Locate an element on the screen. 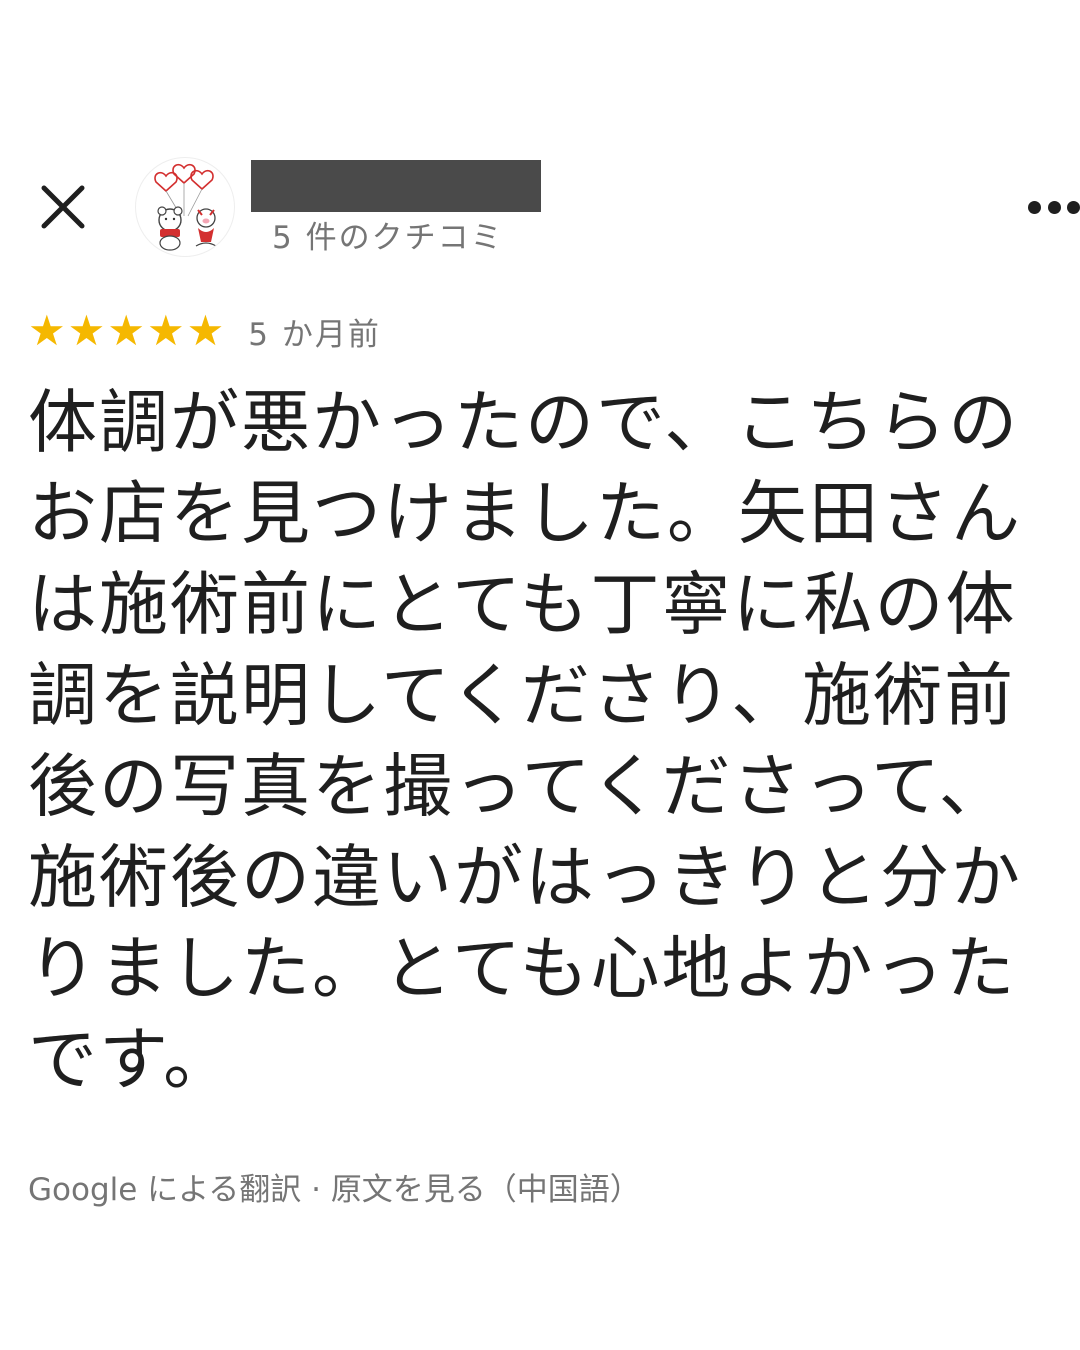  review-date: 5 か月前 is located at coordinates (314, 334).